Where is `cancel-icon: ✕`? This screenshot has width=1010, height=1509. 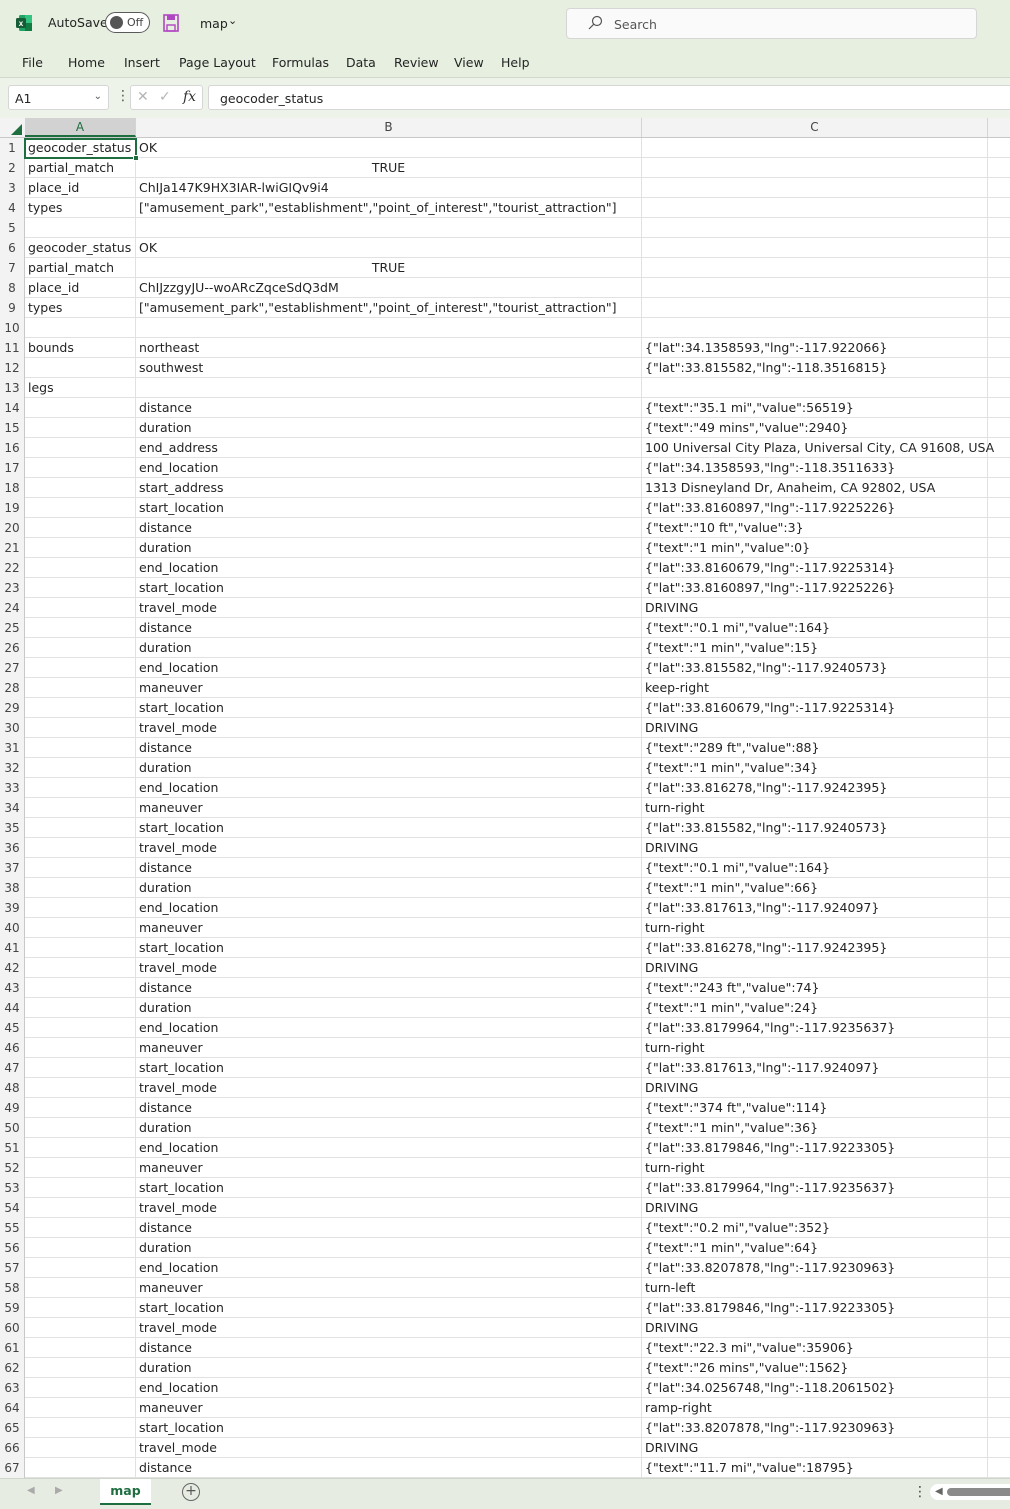
cancel-icon: ✕ is located at coordinates (143, 97).